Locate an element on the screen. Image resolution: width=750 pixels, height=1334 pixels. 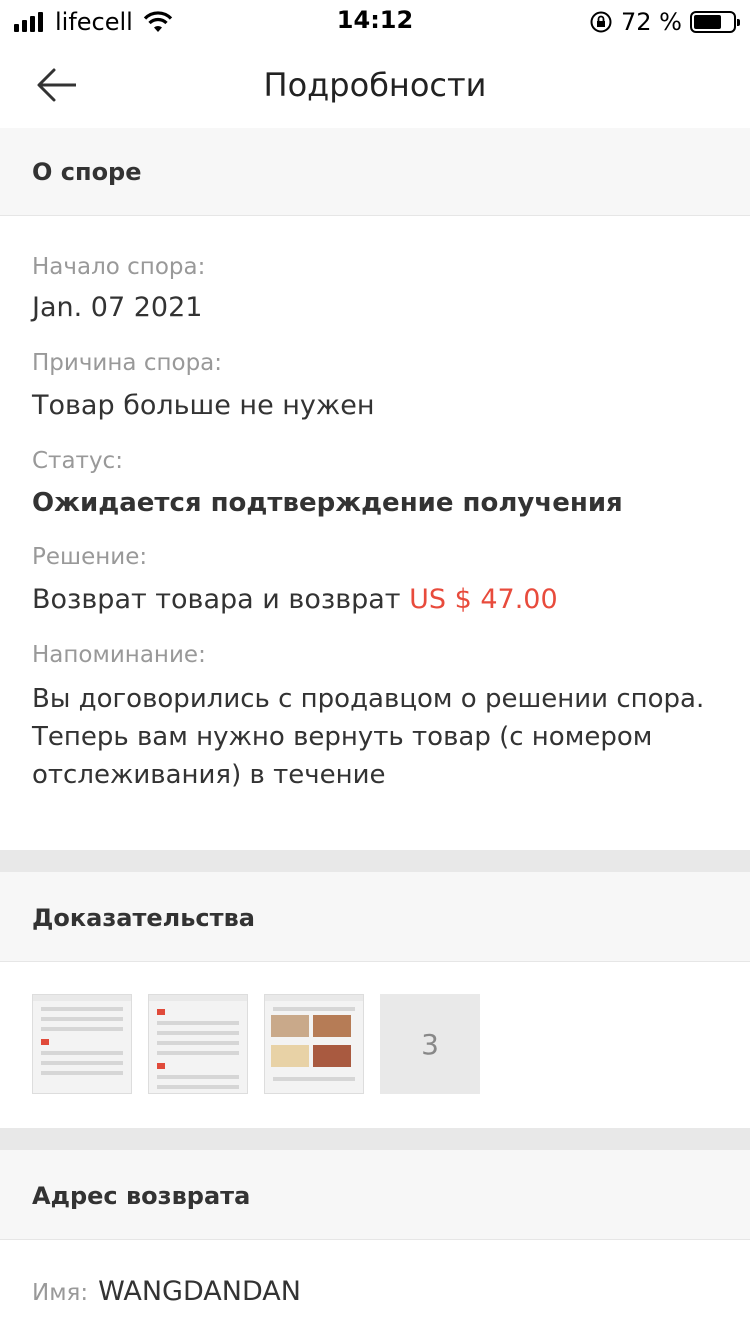
dispute-solution-row: Возврат товара и возврат US $ 47.00 is located at coordinates (295, 599).